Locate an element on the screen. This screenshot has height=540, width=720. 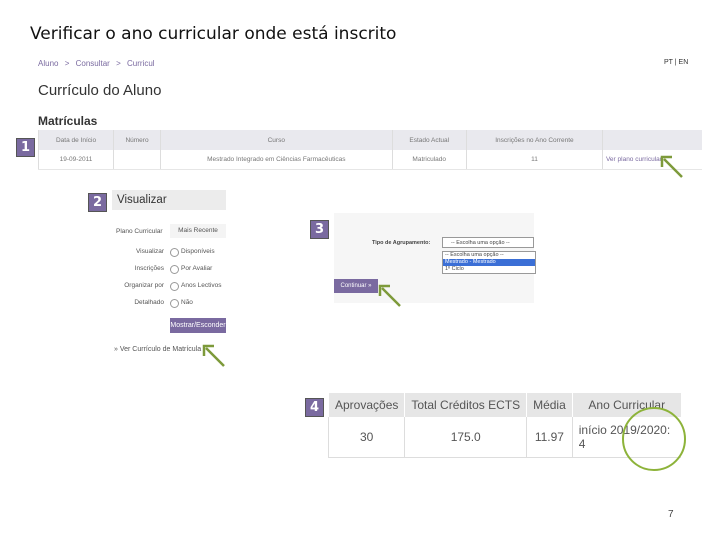
column-header is located at coordinates (651, 140).